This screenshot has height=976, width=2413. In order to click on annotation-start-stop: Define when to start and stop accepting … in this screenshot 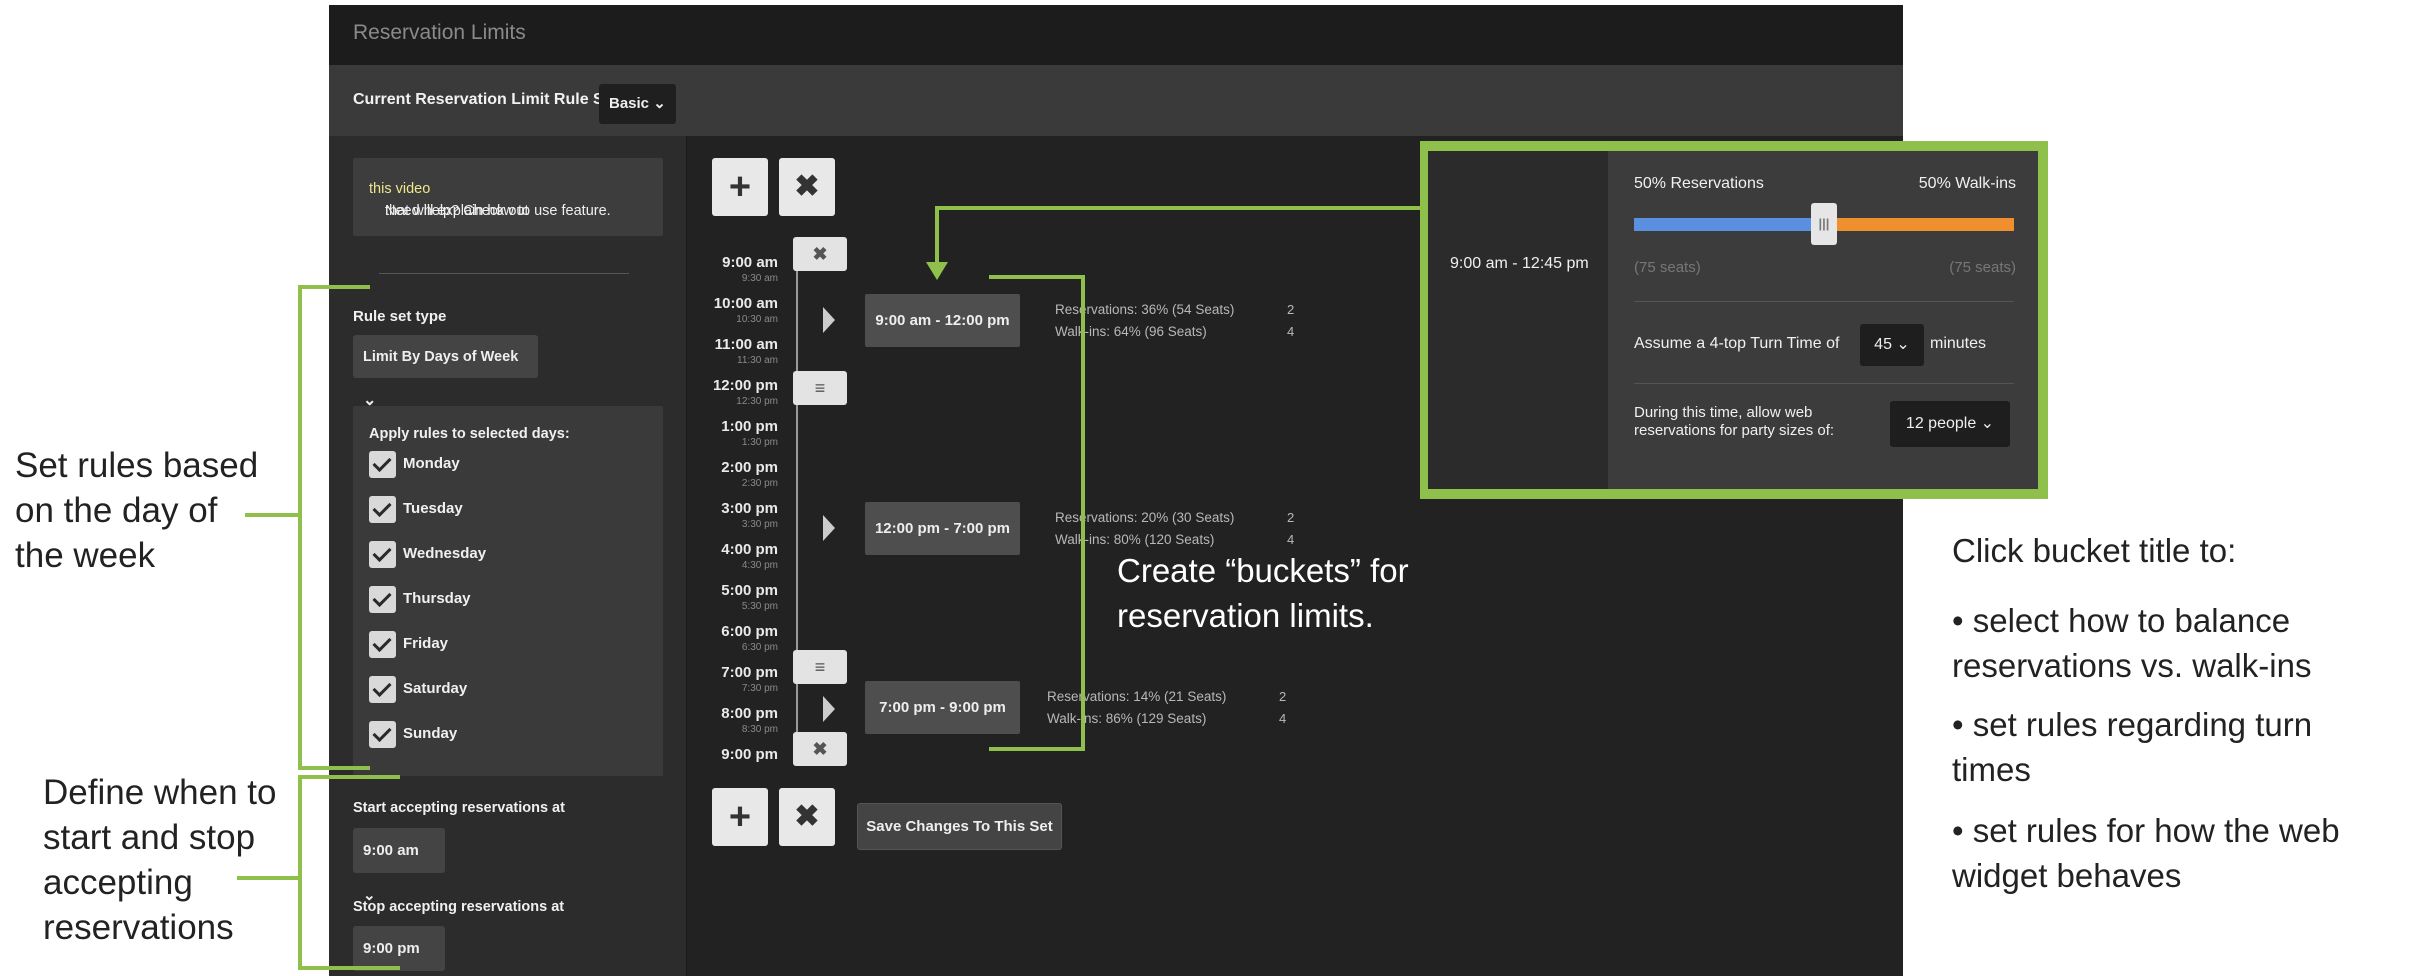, I will do `click(159, 860)`.